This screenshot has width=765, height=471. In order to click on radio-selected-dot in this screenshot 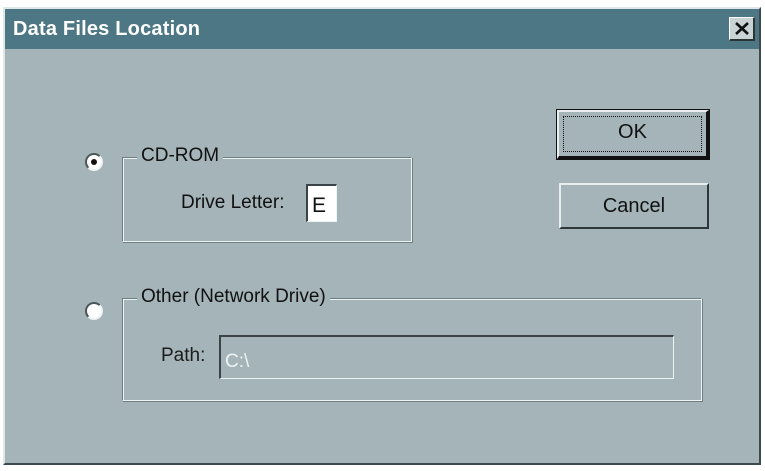, I will do `click(94, 162)`.